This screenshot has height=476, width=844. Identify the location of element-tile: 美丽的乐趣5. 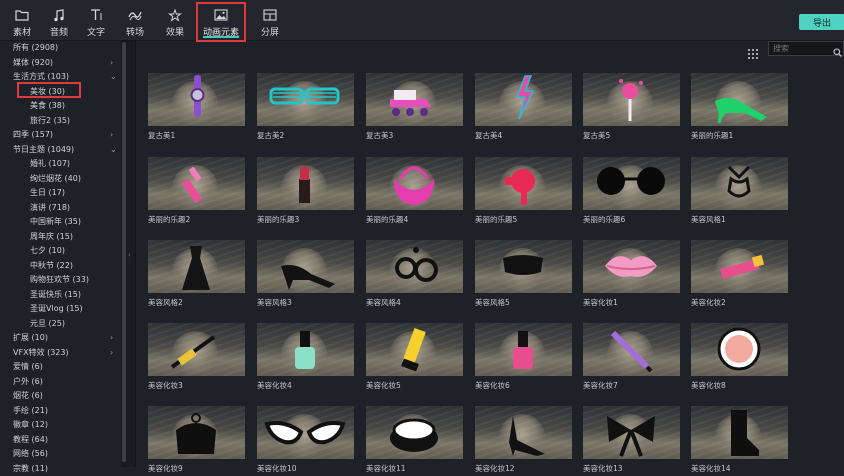
(523, 190).